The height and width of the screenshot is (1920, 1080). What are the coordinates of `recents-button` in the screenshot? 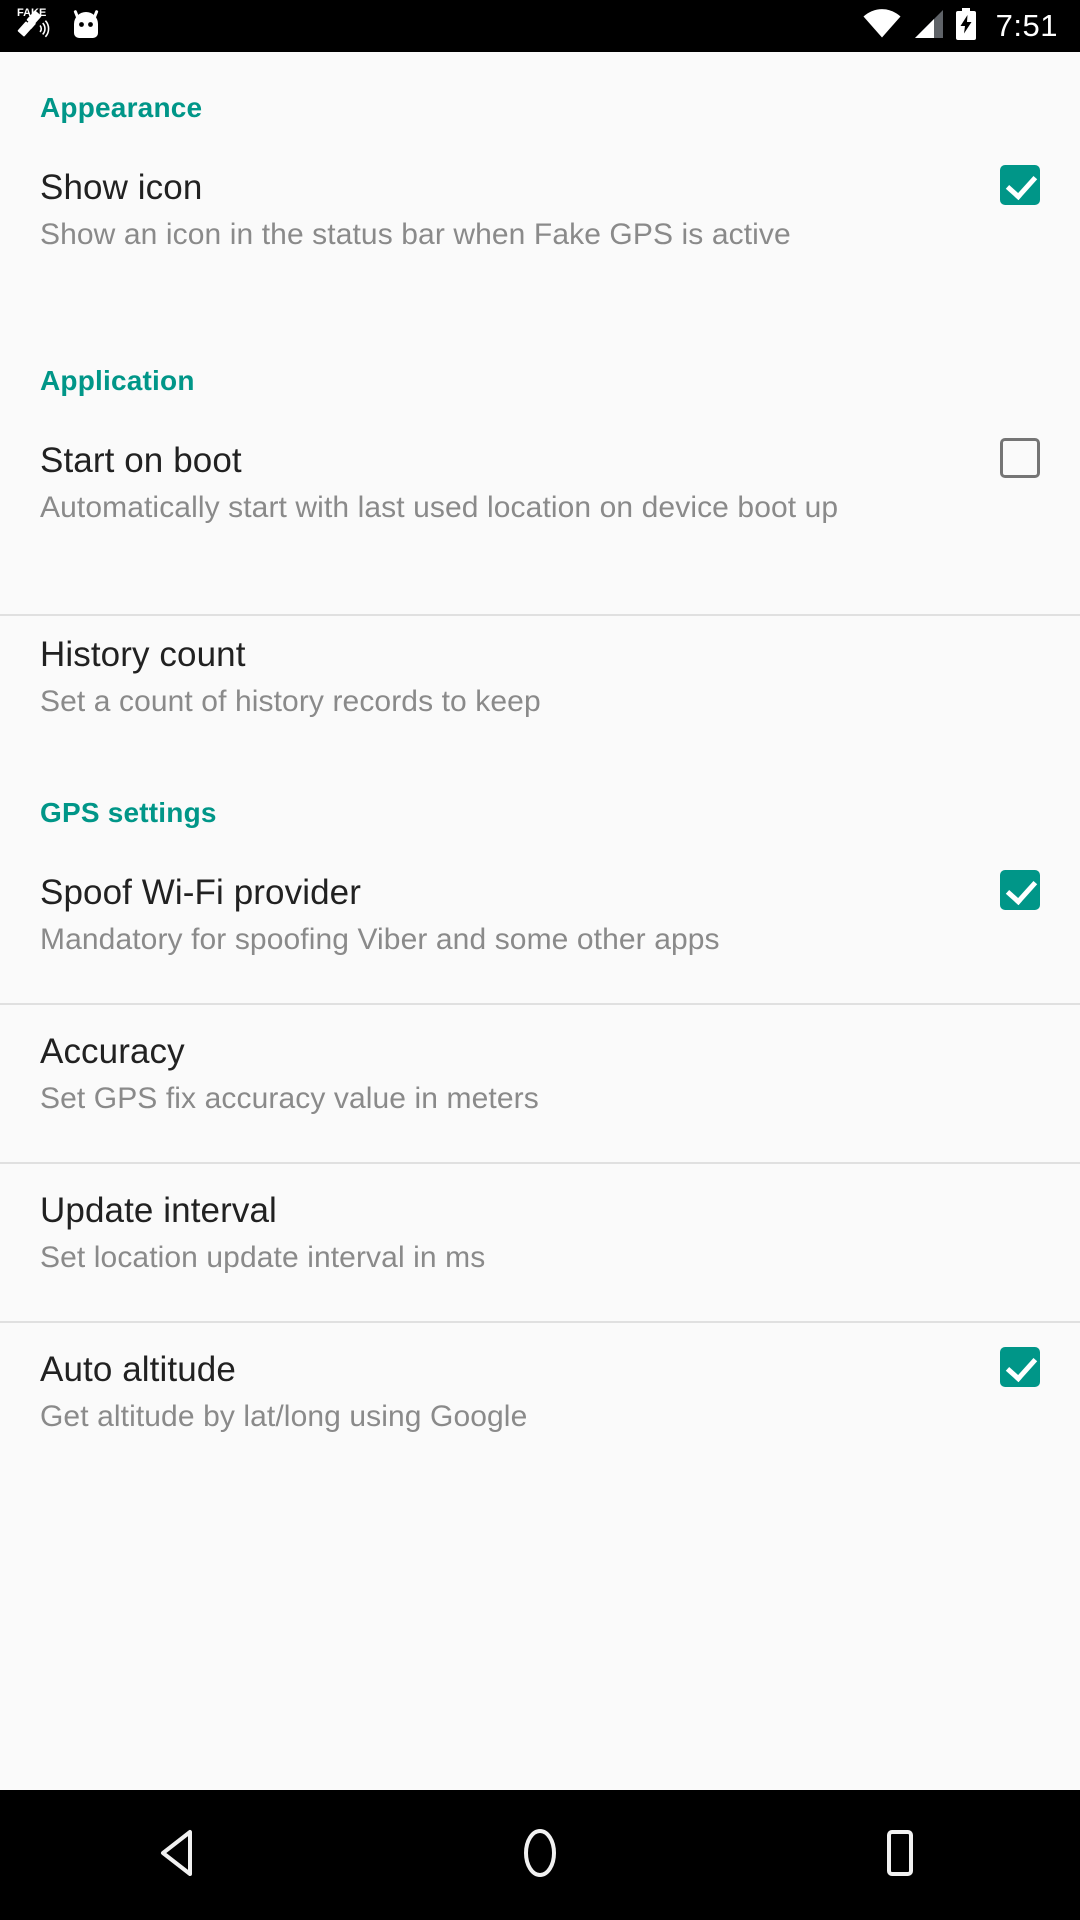 It's located at (900, 1855).